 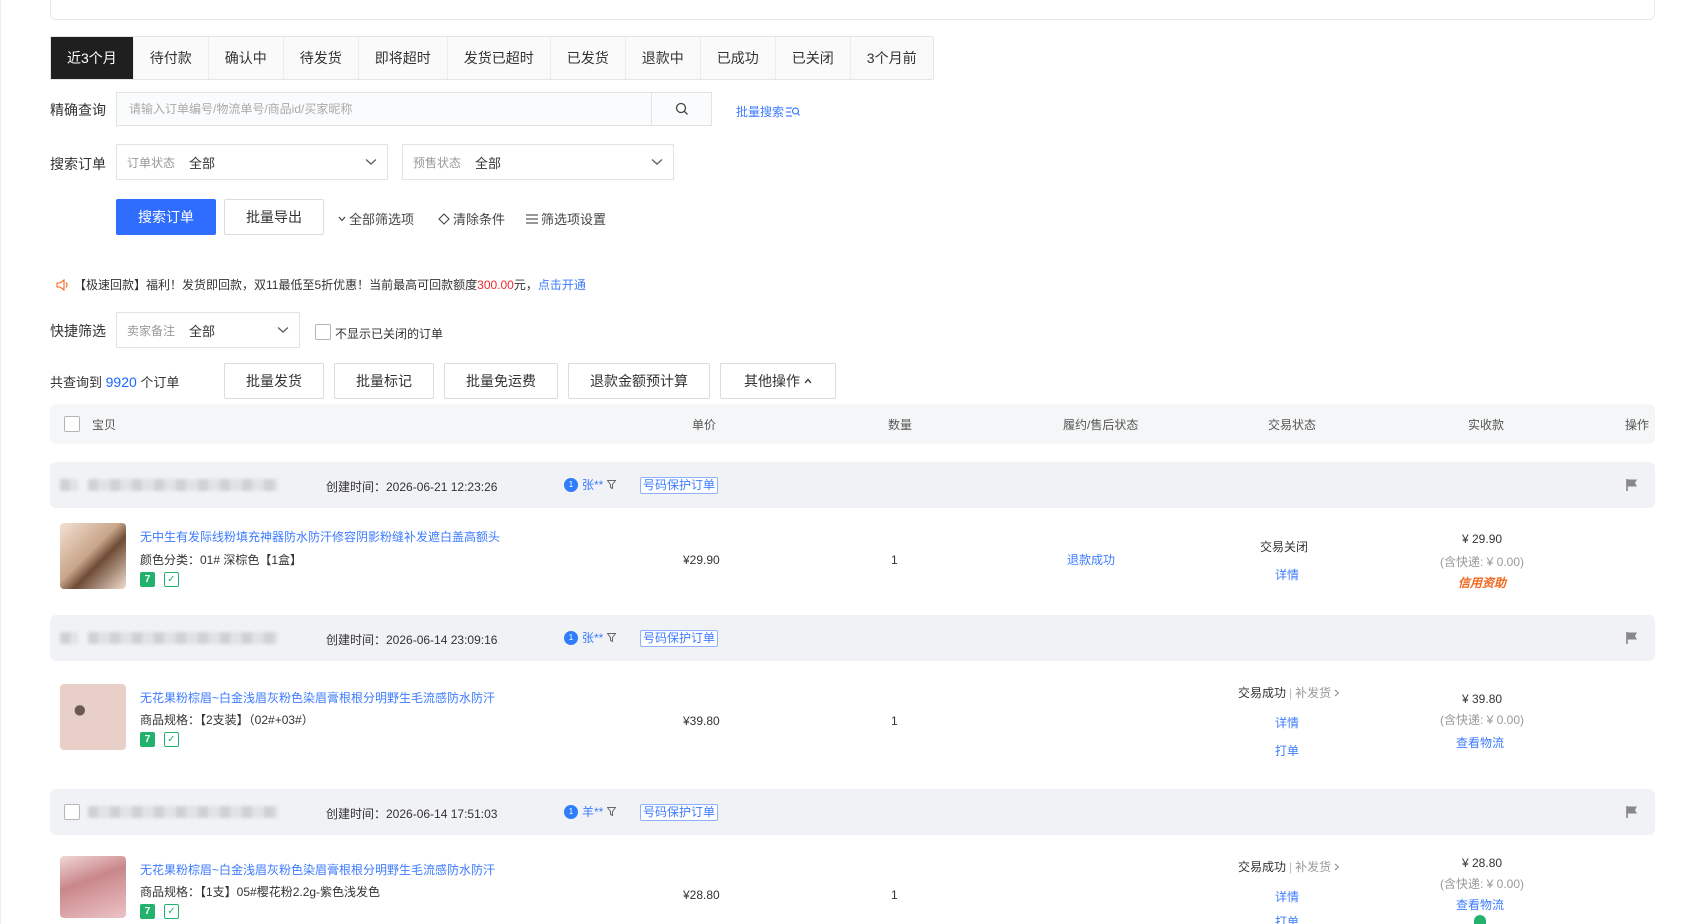 What do you see at coordinates (274, 217) in the screenshot?
I see `batch-export-button: 批量导出` at bounding box center [274, 217].